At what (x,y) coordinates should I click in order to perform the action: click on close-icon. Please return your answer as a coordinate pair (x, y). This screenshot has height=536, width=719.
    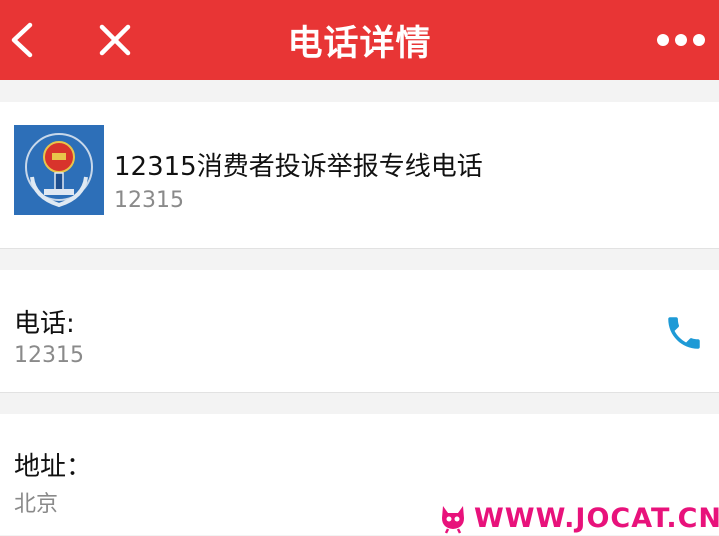
    Looking at the image, I should click on (115, 40).